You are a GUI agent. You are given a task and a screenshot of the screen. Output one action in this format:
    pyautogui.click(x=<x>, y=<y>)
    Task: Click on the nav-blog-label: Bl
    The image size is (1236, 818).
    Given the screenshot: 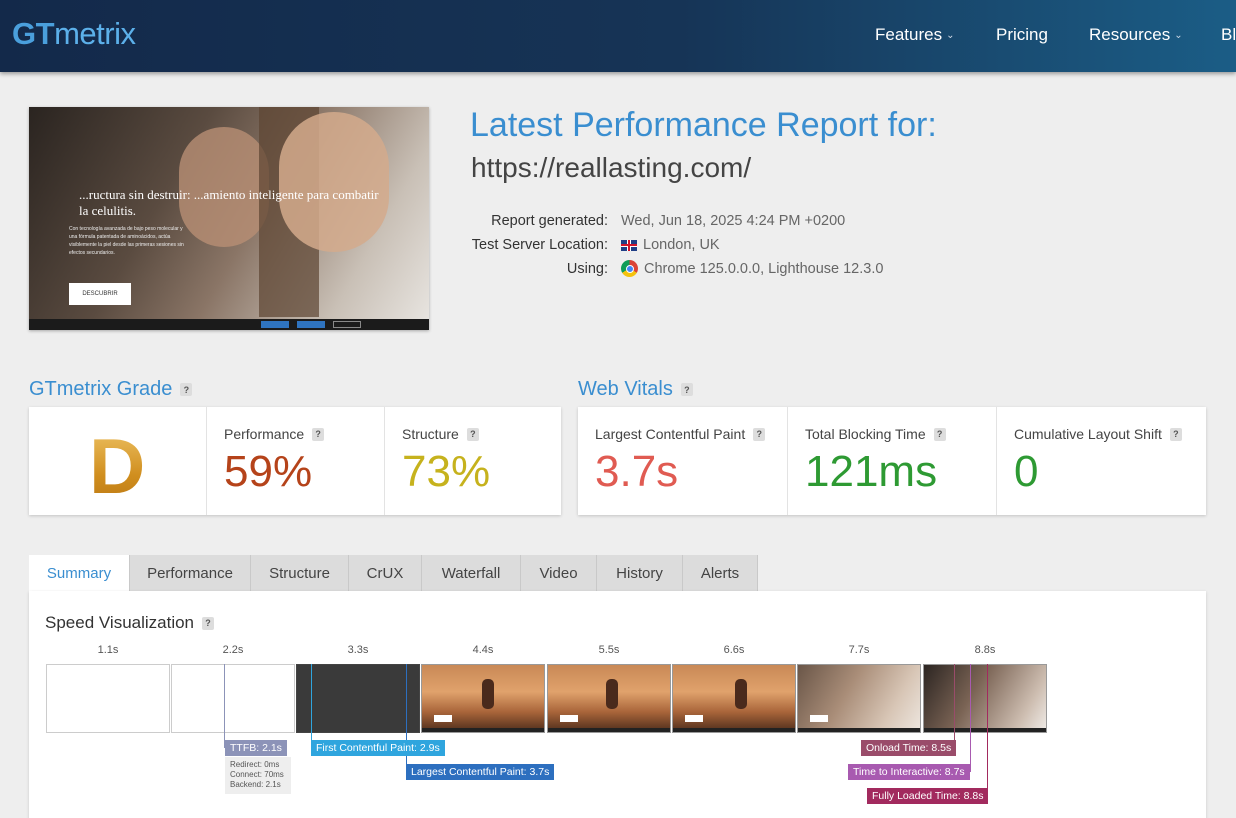 What is the action you would take?
    pyautogui.click(x=1228, y=34)
    